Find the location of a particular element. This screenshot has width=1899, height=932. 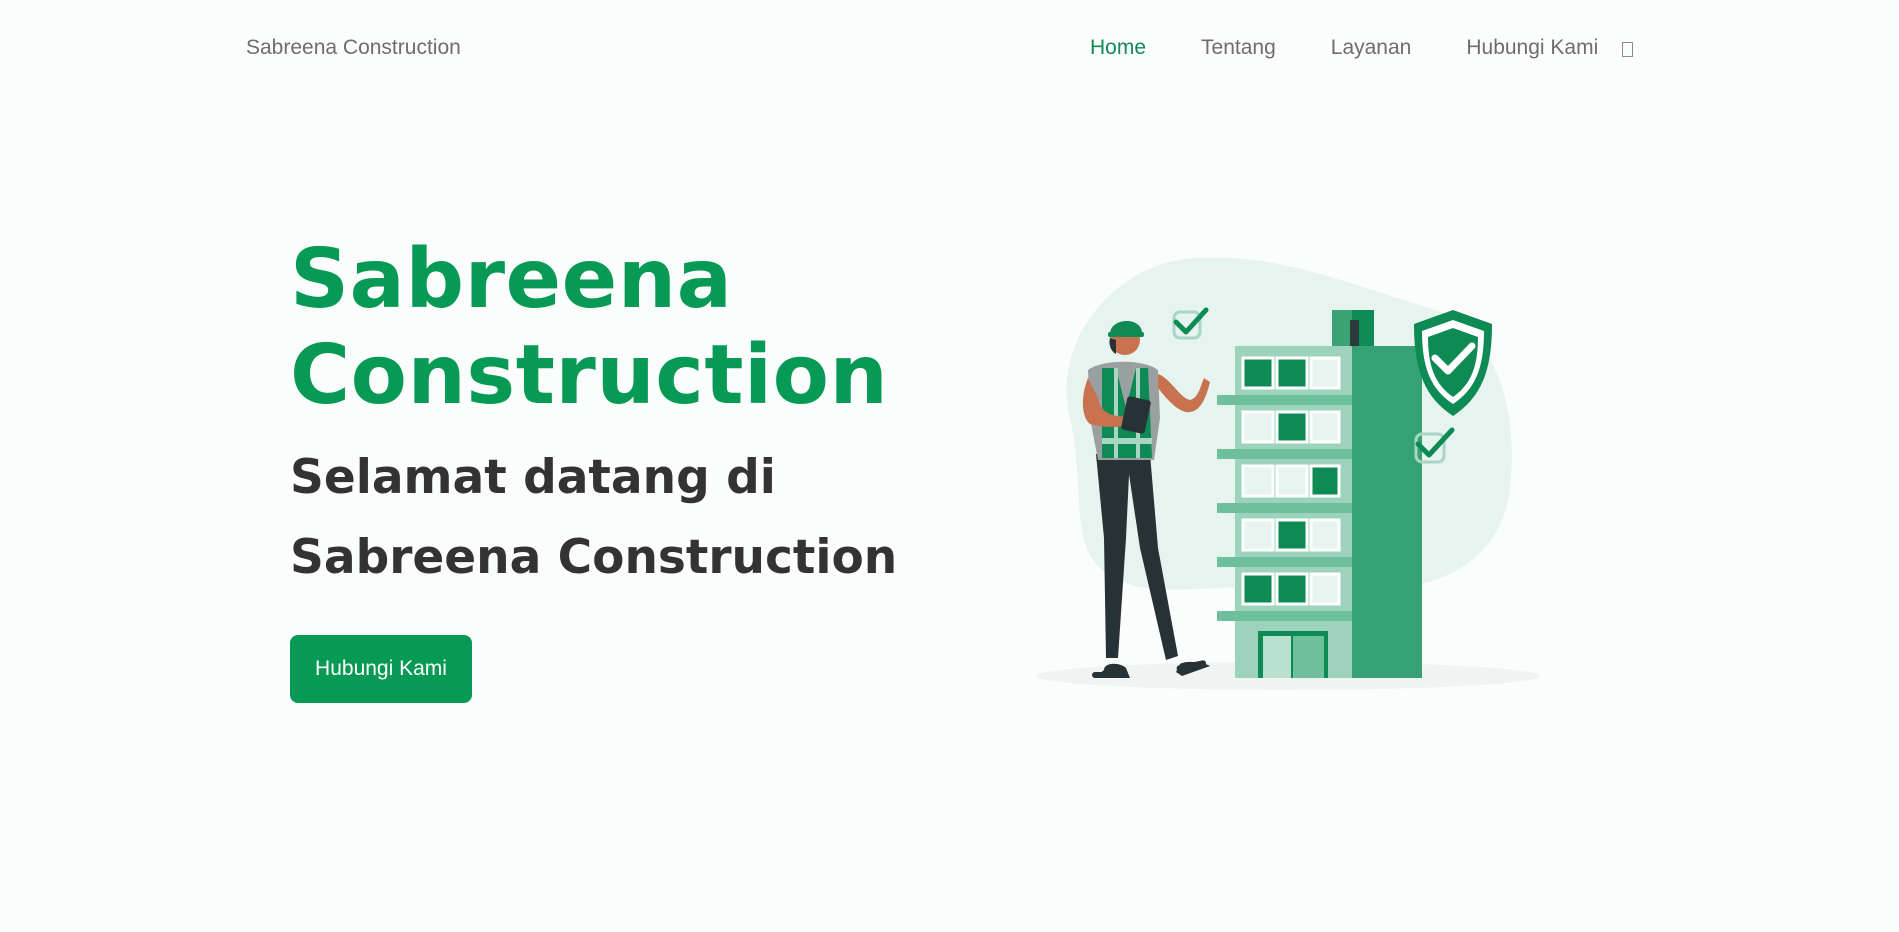

contact-us-button: Hubungi Kami is located at coordinates (381, 669).